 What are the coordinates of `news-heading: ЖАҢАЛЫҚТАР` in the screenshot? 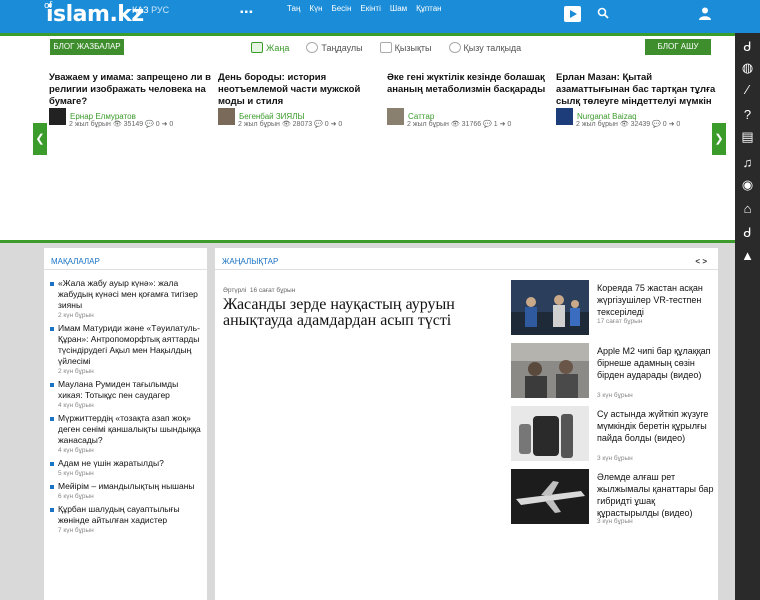 It's located at (466, 259).